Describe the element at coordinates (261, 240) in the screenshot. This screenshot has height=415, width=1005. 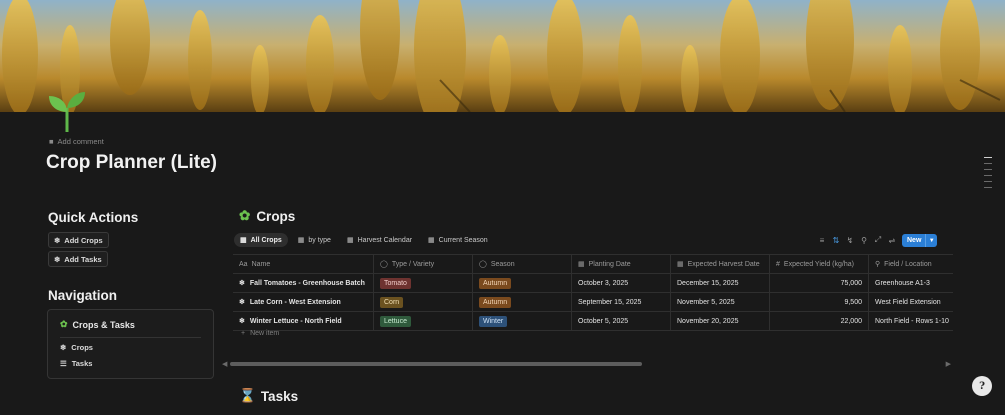
I see `tab-all-crops: ▦ All Crops` at that location.